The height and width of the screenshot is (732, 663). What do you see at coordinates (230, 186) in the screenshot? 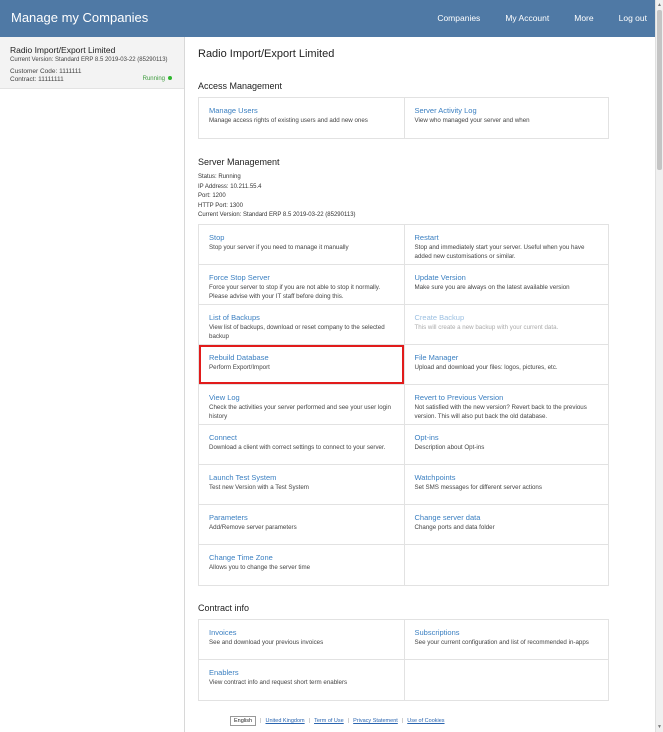
I see `server-ip: IP Address: 10.211.55.4` at bounding box center [230, 186].